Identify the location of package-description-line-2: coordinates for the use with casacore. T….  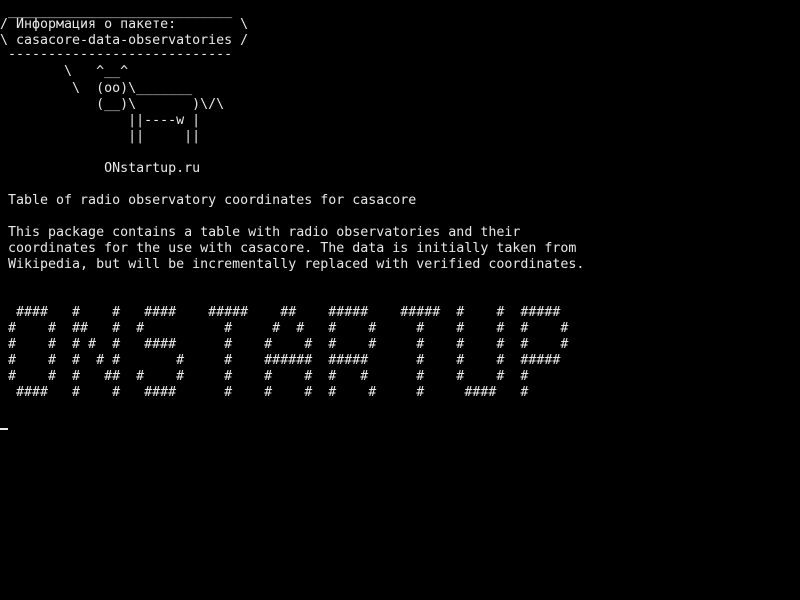
(288, 248).